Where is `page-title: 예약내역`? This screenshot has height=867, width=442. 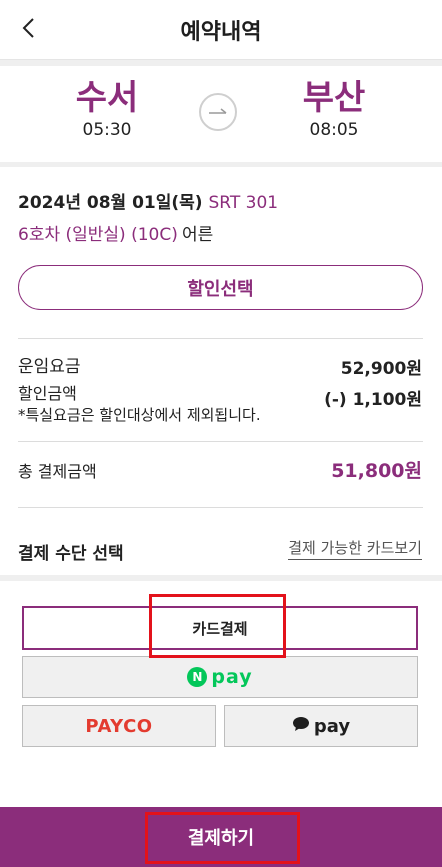 page-title: 예약내역 is located at coordinates (221, 32).